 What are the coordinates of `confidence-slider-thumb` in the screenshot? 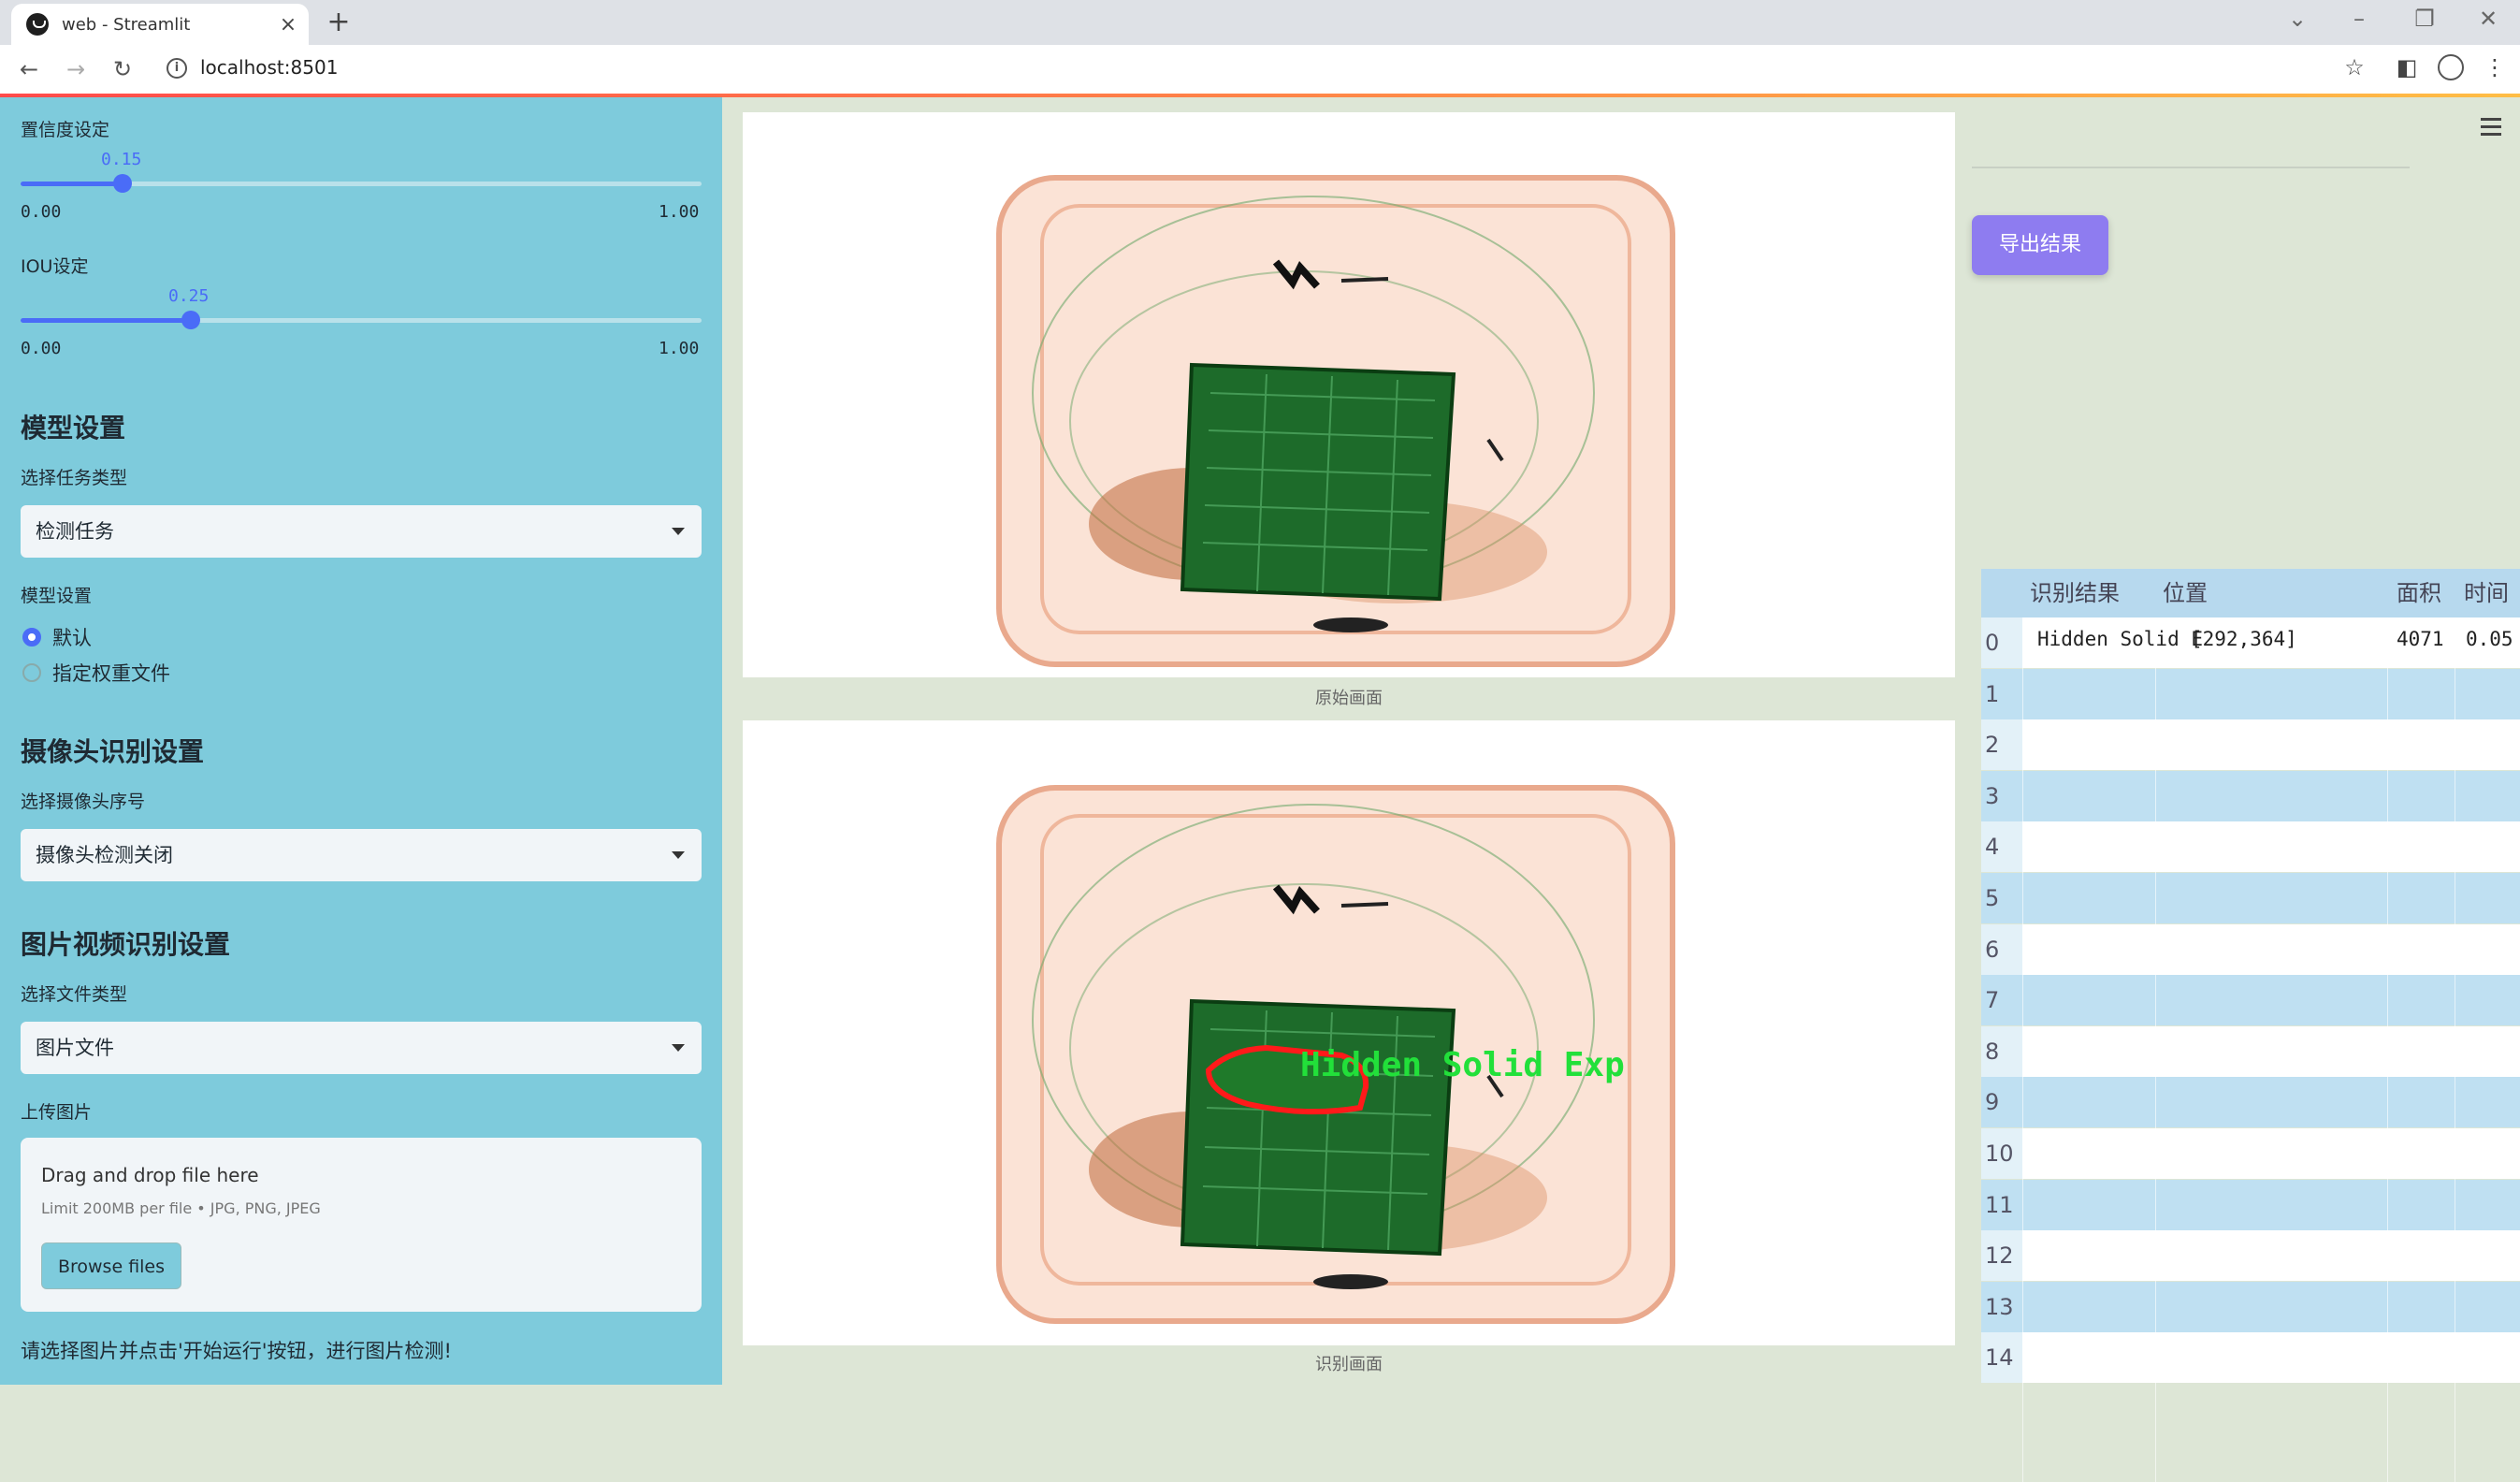 It's located at (123, 183).